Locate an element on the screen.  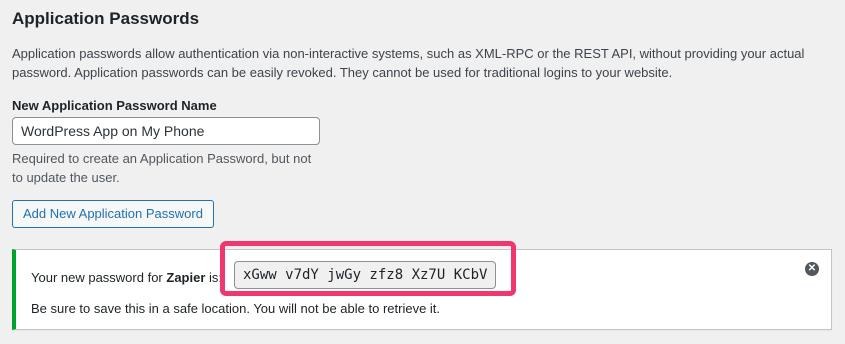
name-field-label: New Application Password Name is located at coordinates (114, 105).